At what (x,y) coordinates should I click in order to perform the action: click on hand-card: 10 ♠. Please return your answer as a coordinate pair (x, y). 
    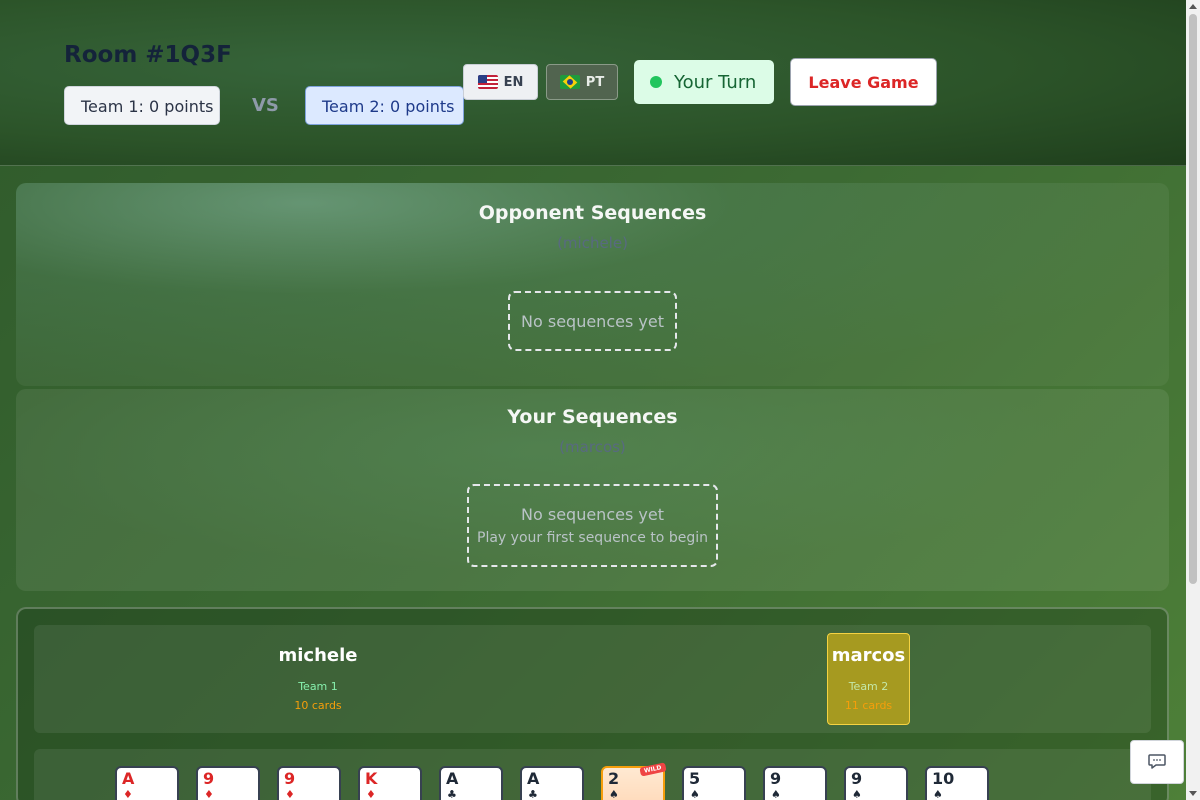
    Looking at the image, I should click on (957, 783).